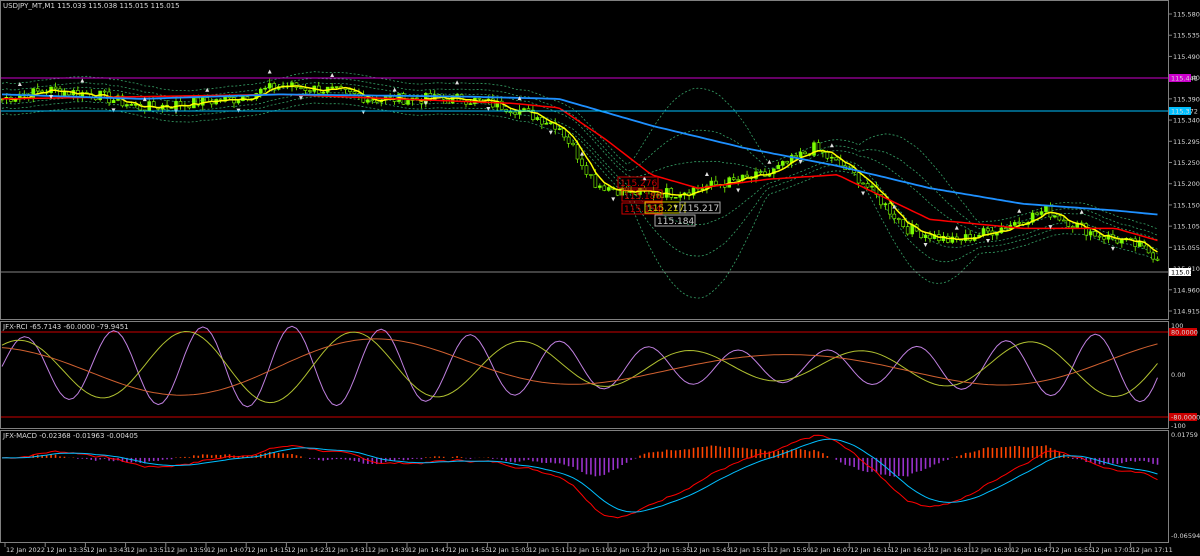  Describe the element at coordinates (1186, 205) in the screenshot. I see `price-tick-label: 115.150` at that location.